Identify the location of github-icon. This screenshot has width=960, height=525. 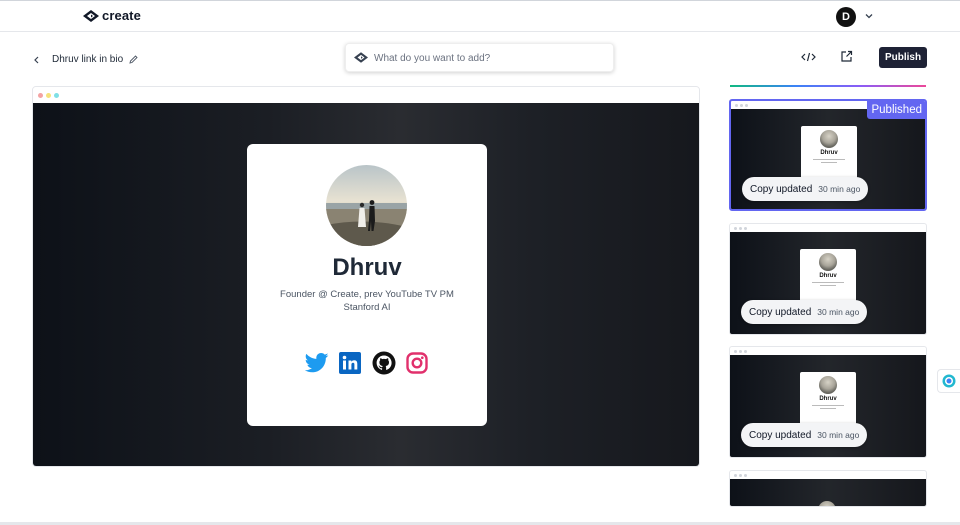
(384, 363).